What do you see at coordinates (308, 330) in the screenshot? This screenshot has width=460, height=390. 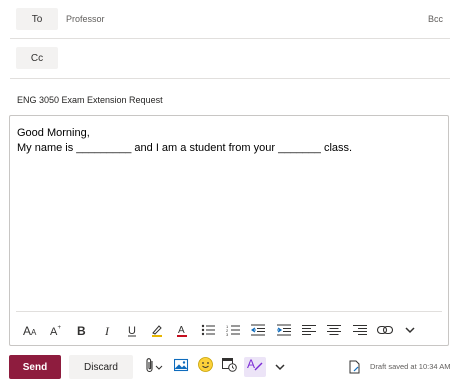 I see `align-left-icon` at bounding box center [308, 330].